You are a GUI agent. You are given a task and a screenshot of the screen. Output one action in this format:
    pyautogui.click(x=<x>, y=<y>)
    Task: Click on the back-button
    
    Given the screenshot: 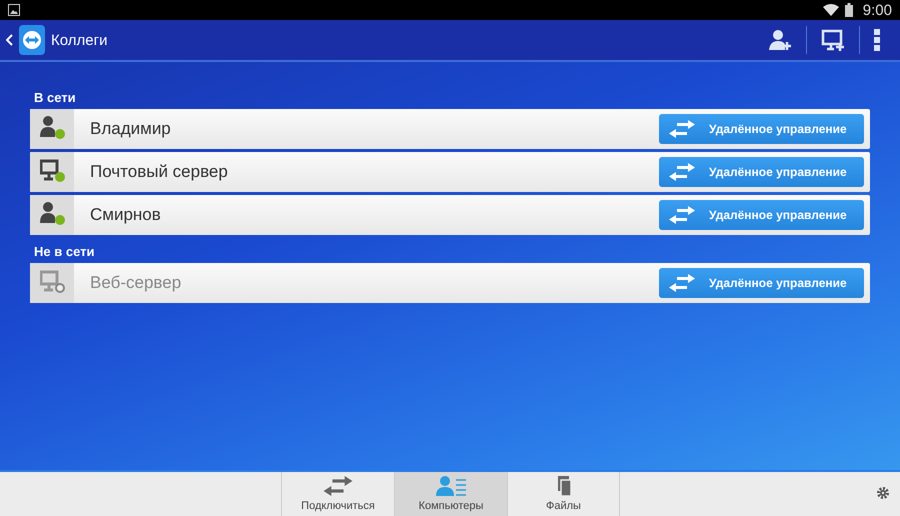 What is the action you would take?
    pyautogui.click(x=25, y=40)
    